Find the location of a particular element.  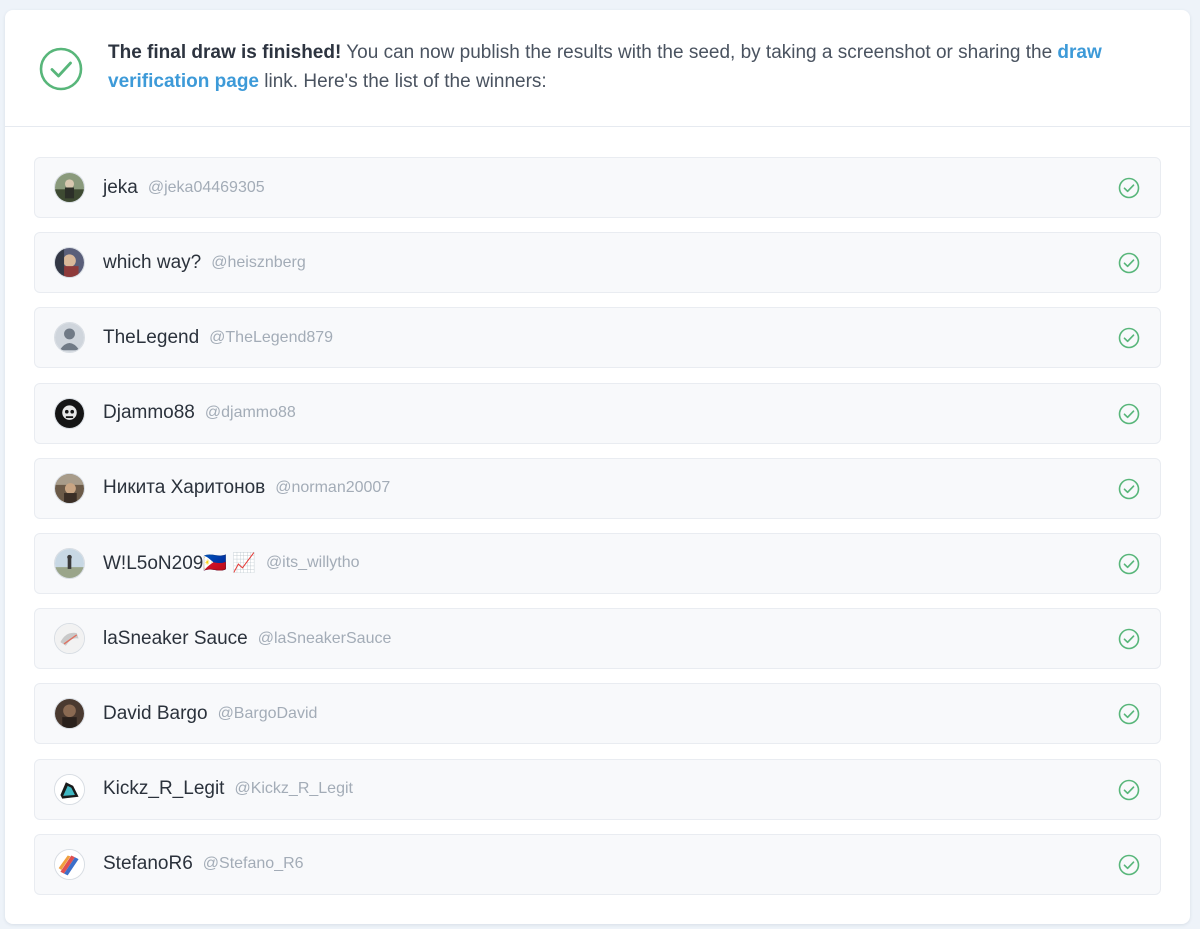

winner-row: Никита Харитонов @norman20007 is located at coordinates (597, 488).